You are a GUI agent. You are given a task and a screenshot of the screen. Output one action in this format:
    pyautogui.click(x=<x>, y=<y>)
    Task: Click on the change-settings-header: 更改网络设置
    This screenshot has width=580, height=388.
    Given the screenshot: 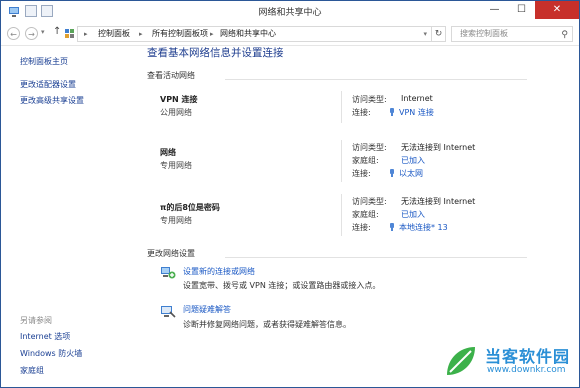 What is the action you would take?
    pyautogui.click(x=171, y=253)
    